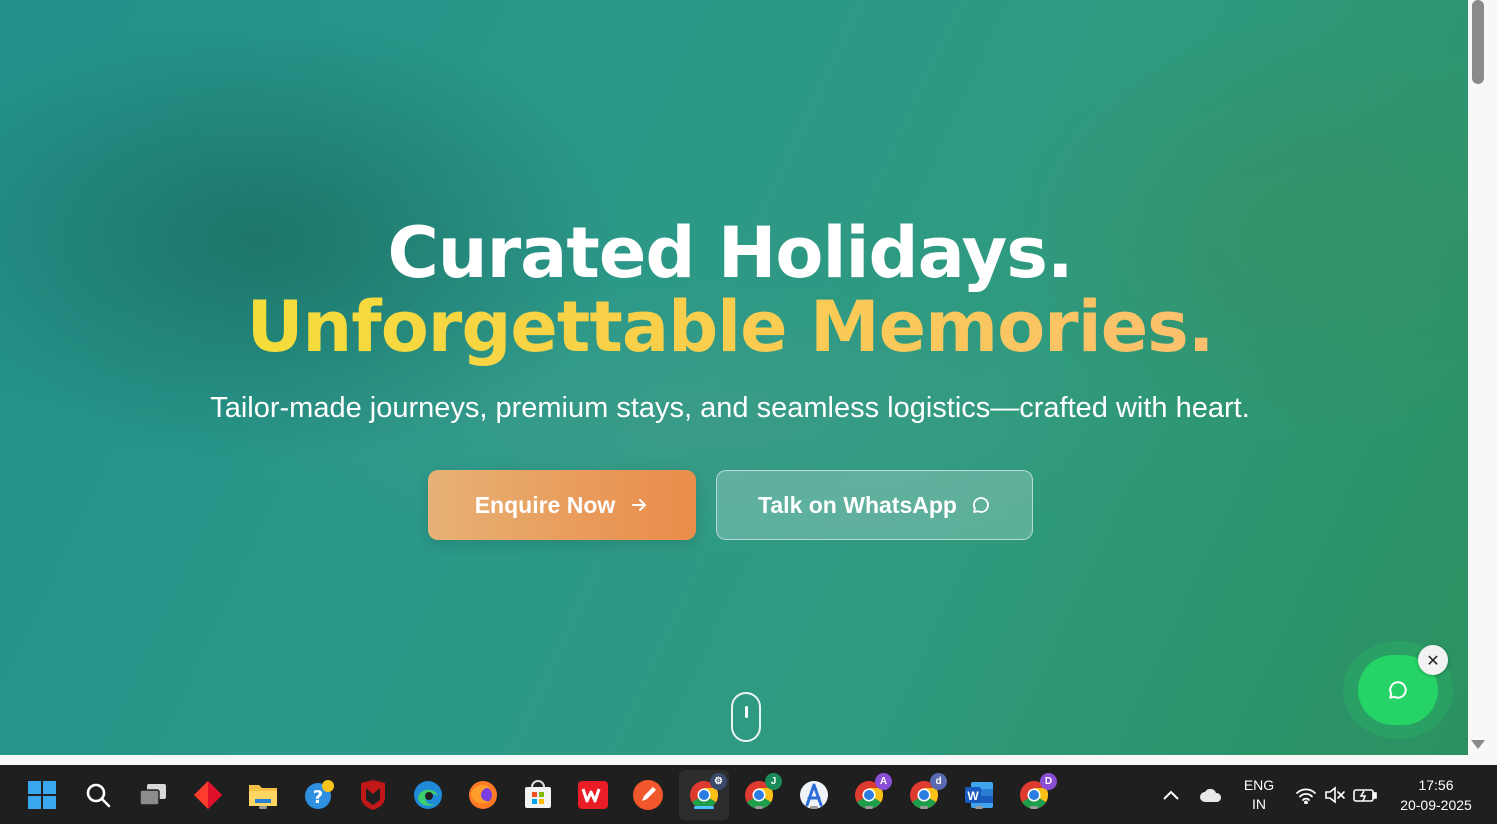 This screenshot has height=824, width=1497. Describe the element at coordinates (1036, 793) in the screenshot. I see `chrome-profile-d2-icon: D` at that location.